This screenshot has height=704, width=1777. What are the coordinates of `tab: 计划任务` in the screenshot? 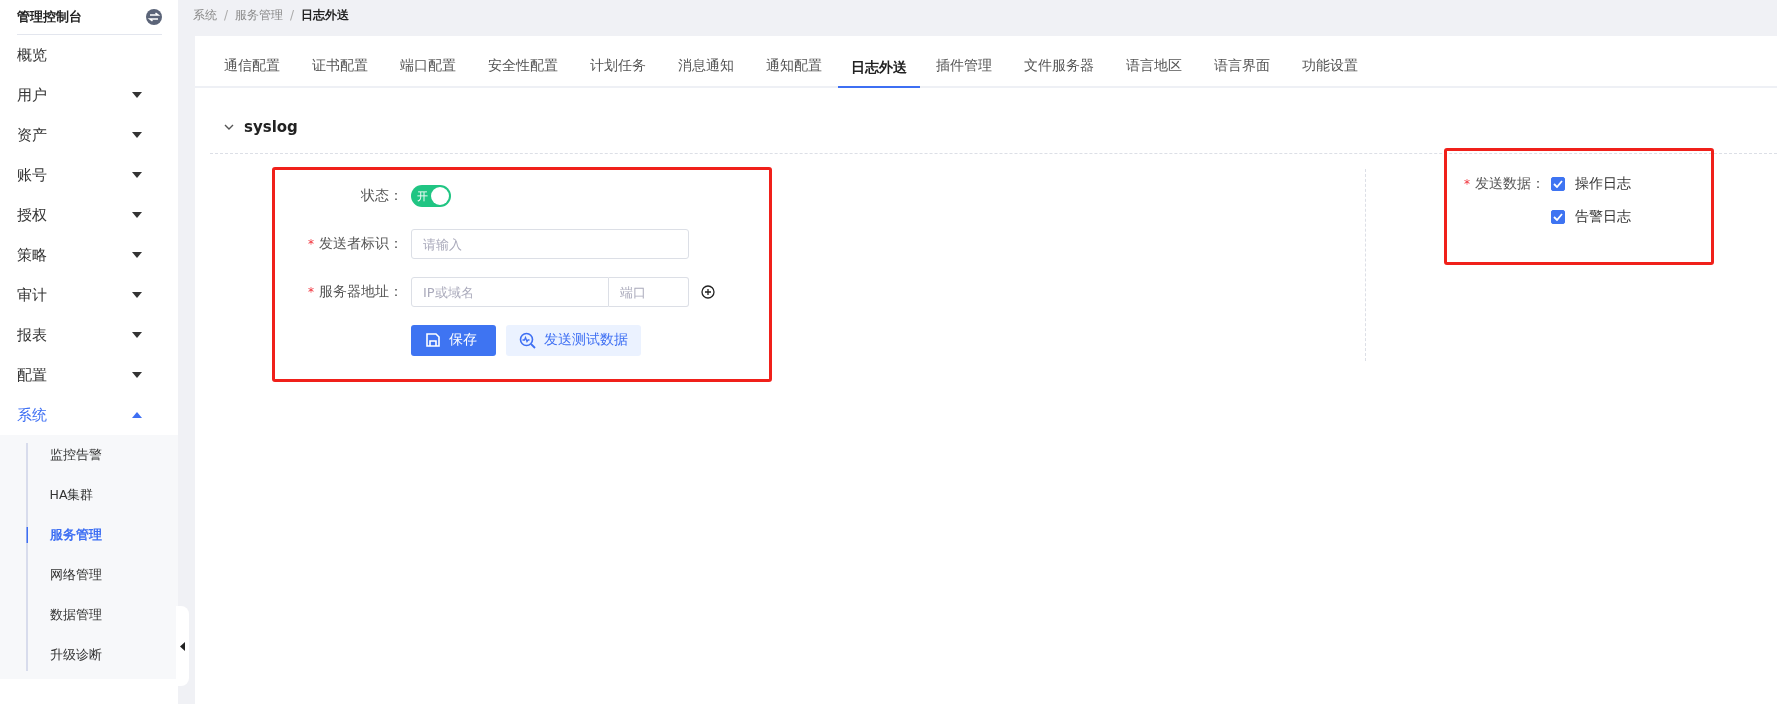 It's located at (618, 68).